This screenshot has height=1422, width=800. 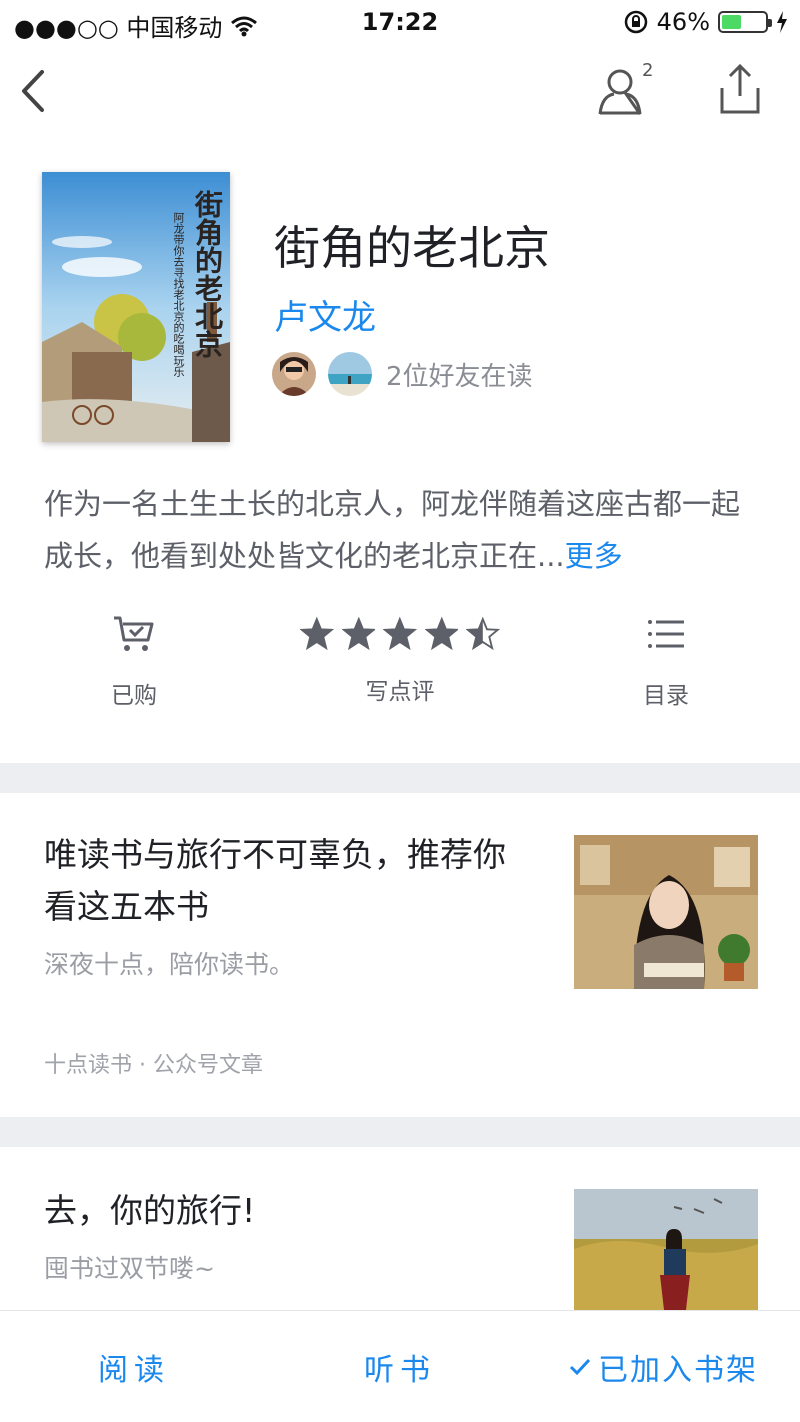 What do you see at coordinates (666, 634) in the screenshot?
I see `list-icon` at bounding box center [666, 634].